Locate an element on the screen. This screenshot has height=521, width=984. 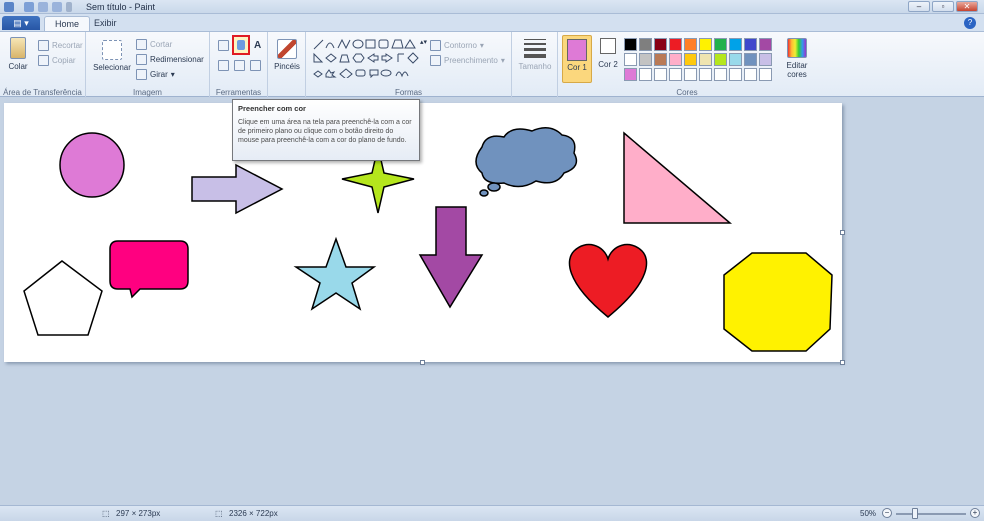
heart-shape is located at coordinates (608, 280).